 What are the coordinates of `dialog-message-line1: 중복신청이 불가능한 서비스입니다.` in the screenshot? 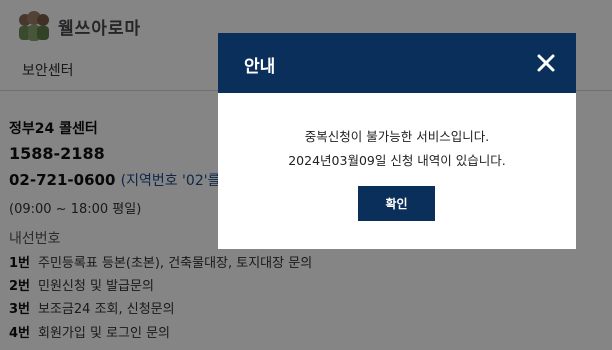 It's located at (397, 136).